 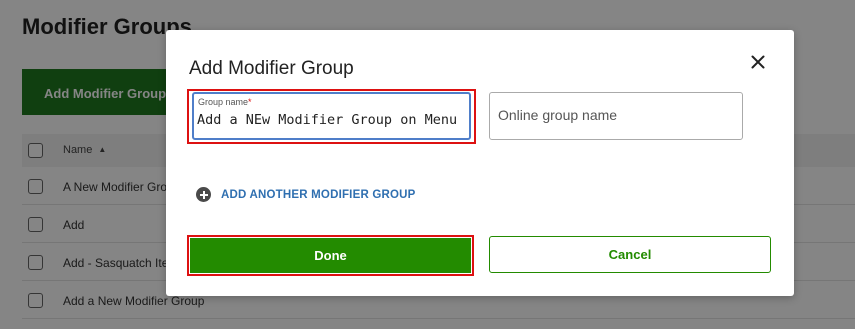 What do you see at coordinates (250, 102) in the screenshot?
I see `required-marker: *` at bounding box center [250, 102].